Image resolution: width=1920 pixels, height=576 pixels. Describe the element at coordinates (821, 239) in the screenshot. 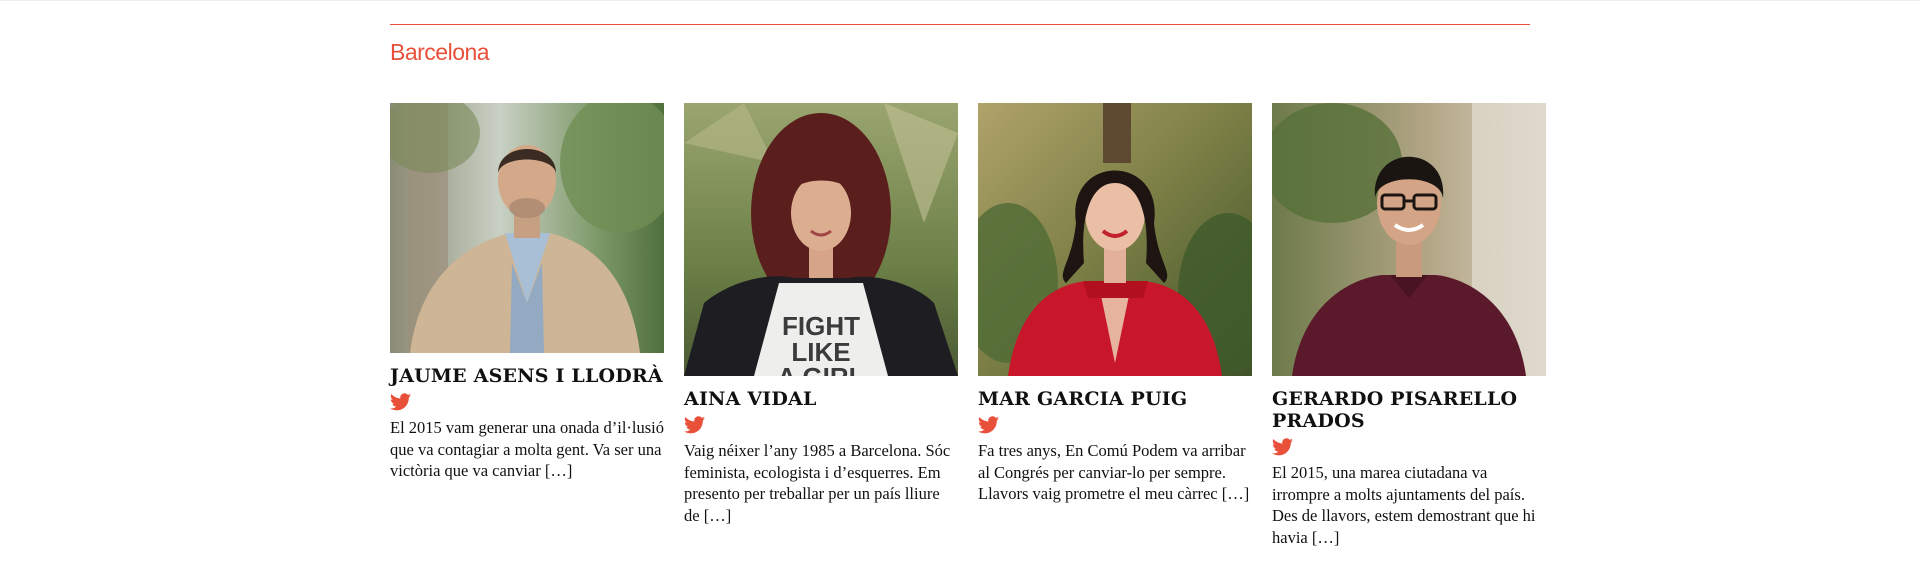

I see `candidate-photo: FIGHT LIKE A GIRL` at that location.